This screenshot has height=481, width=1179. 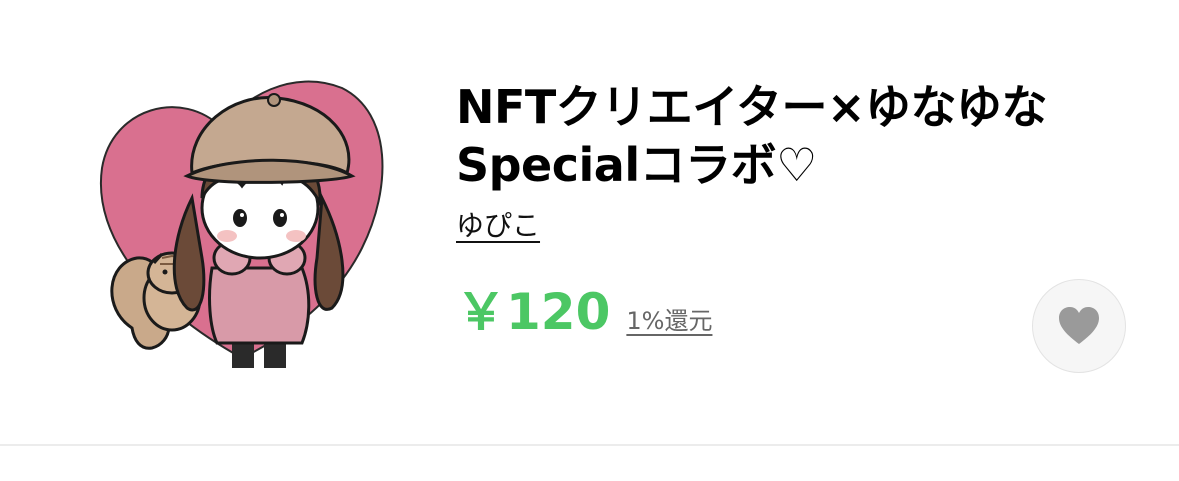 I want to click on price-row: ￥120 1%還元, so click(x=786, y=312).